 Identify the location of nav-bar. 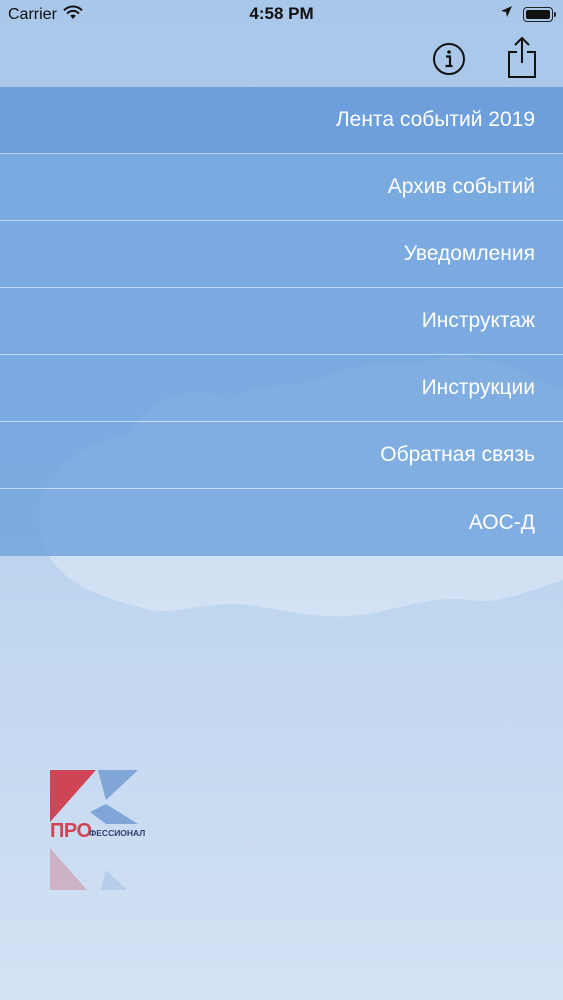
(281, 58).